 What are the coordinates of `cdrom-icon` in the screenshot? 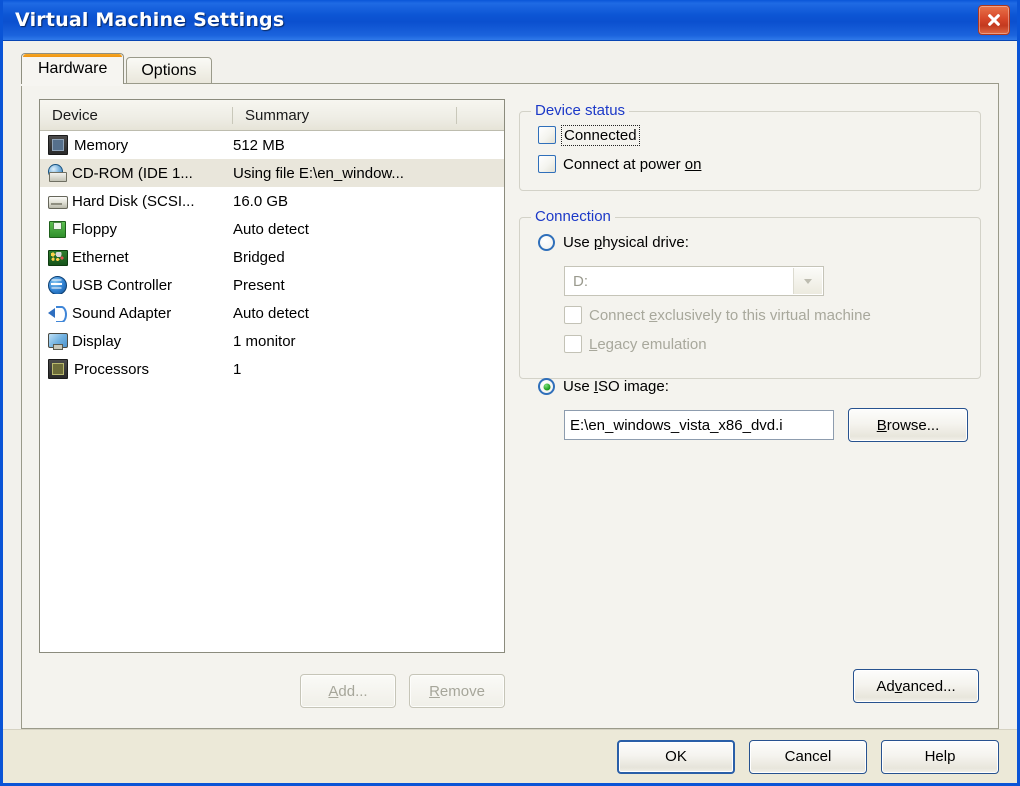 It's located at (57, 173).